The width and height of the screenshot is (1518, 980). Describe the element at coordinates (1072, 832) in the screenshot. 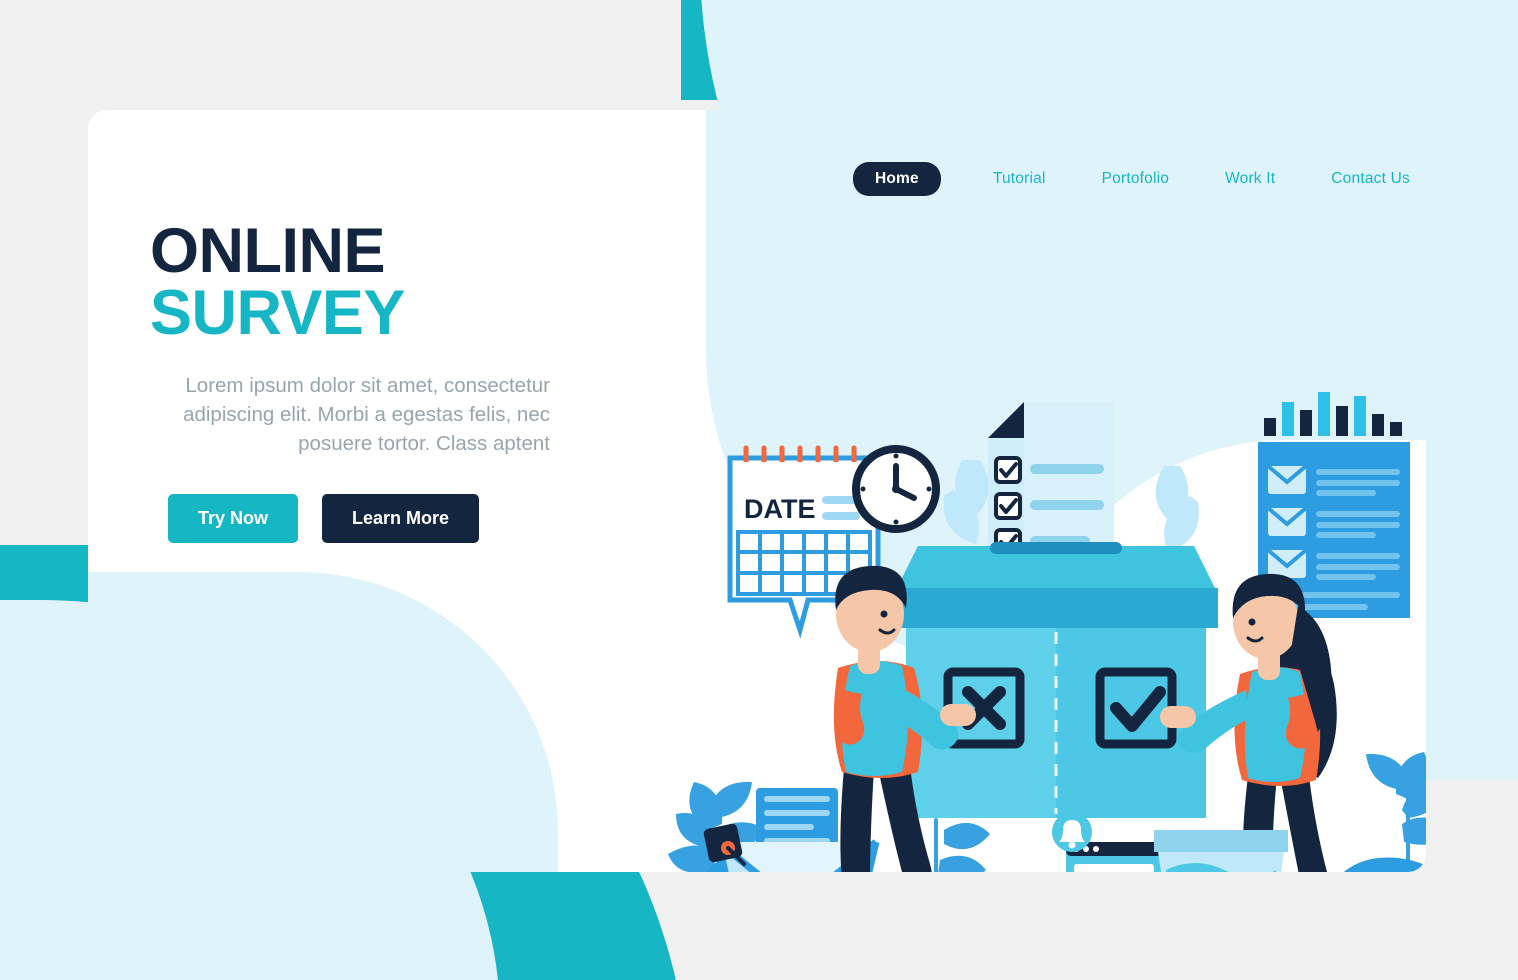

I see `notification-bell-icon` at that location.